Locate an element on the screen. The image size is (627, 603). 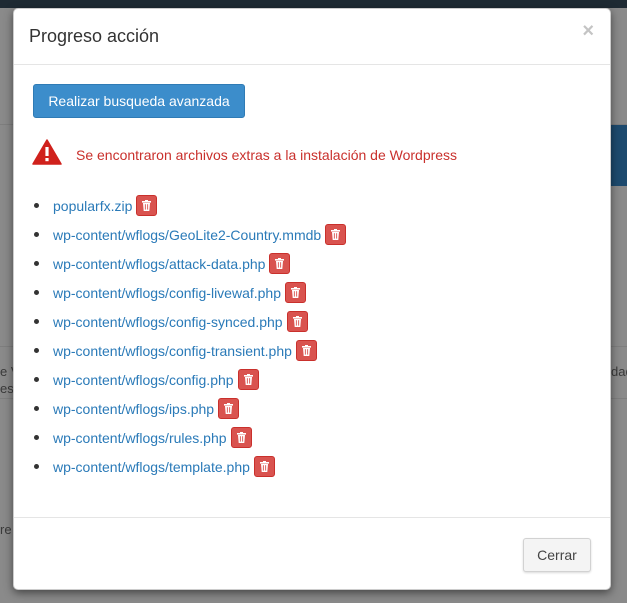
file-link: wp-content/wflogs/config.php is located at coordinates (143, 380).